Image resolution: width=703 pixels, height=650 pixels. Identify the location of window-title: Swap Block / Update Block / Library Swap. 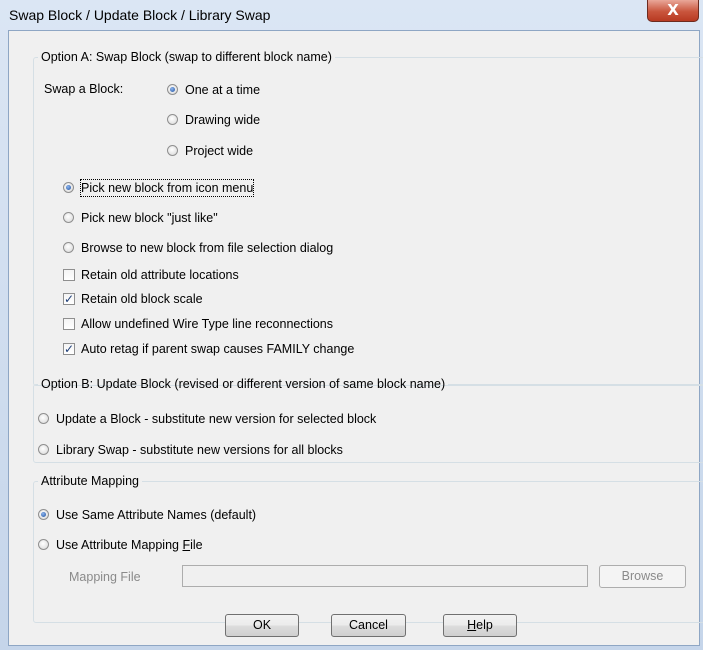
(140, 15).